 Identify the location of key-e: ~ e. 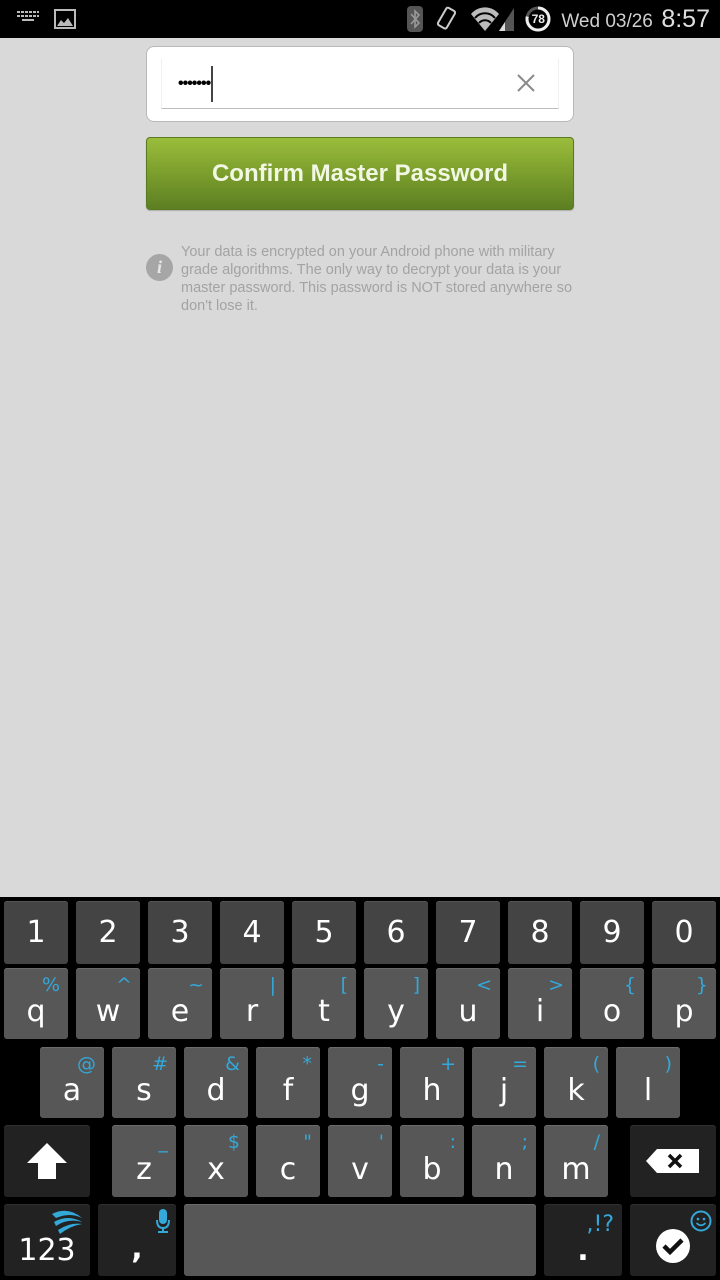
(180, 1003).